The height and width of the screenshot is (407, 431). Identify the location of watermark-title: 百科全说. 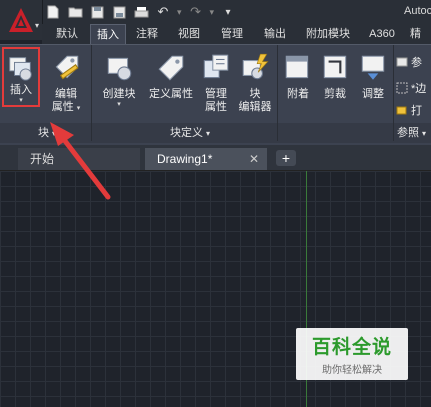
(351, 347).